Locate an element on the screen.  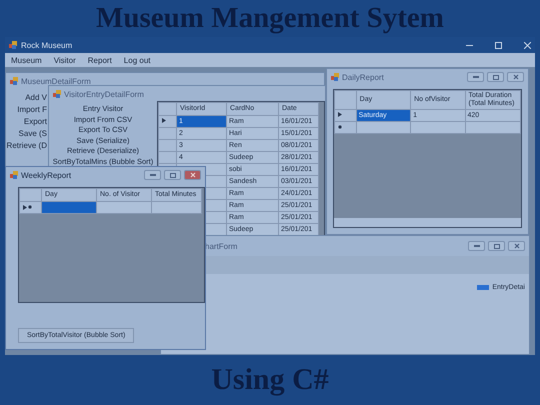
form-title: DailyReport is located at coordinates (363, 77).